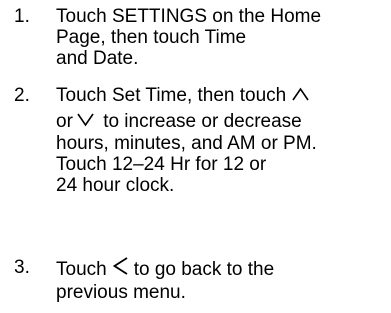  I want to click on step-2-number: 2., so click(22, 95).